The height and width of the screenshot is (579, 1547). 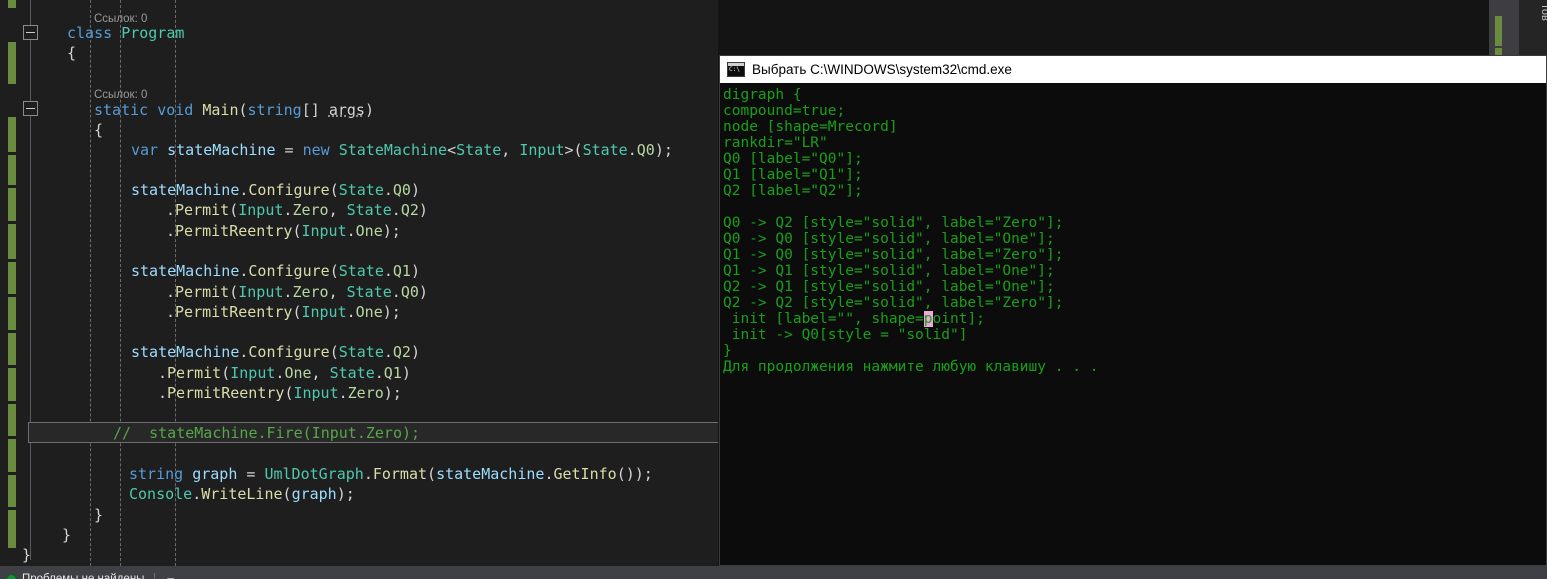 What do you see at coordinates (215, 474) in the screenshot?
I see `code-token: graph` at bounding box center [215, 474].